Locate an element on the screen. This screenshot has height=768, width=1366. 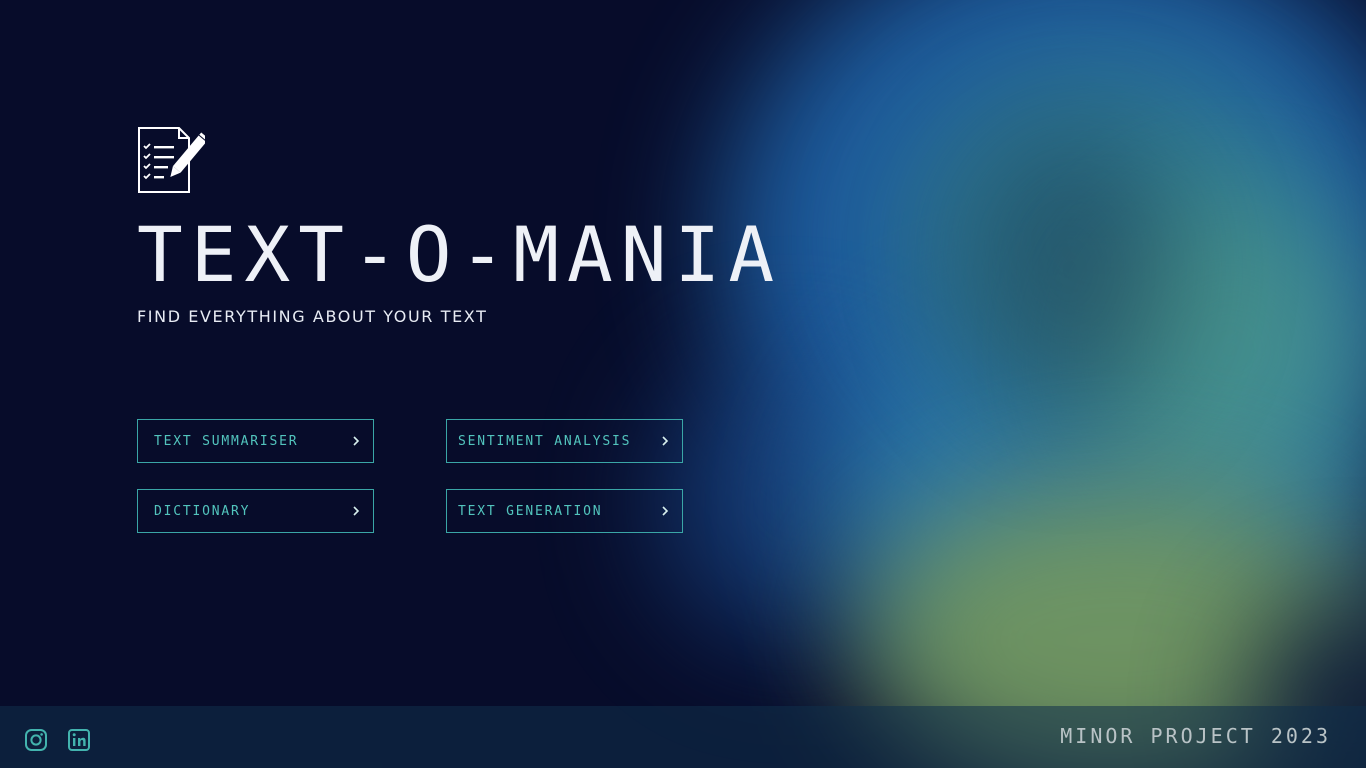
dictionary-button: DICTIONARY is located at coordinates (255, 511).